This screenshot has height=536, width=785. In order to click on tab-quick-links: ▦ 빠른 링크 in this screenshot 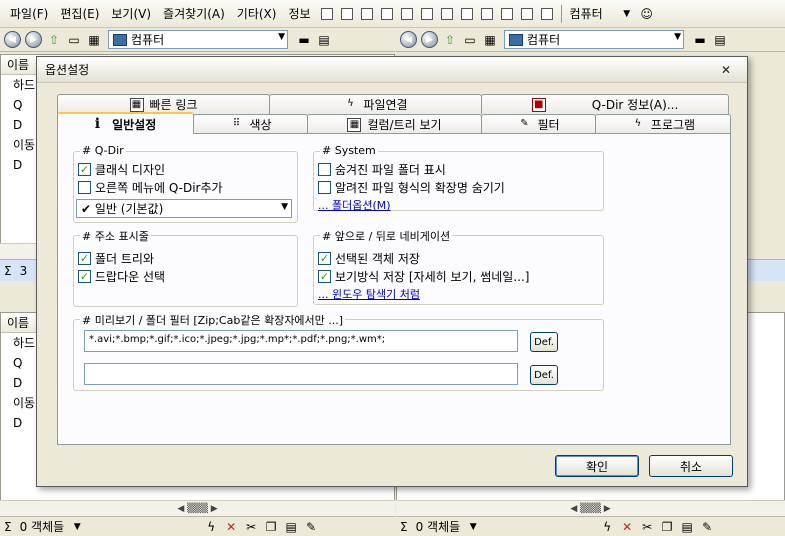, I will do `click(163, 104)`.